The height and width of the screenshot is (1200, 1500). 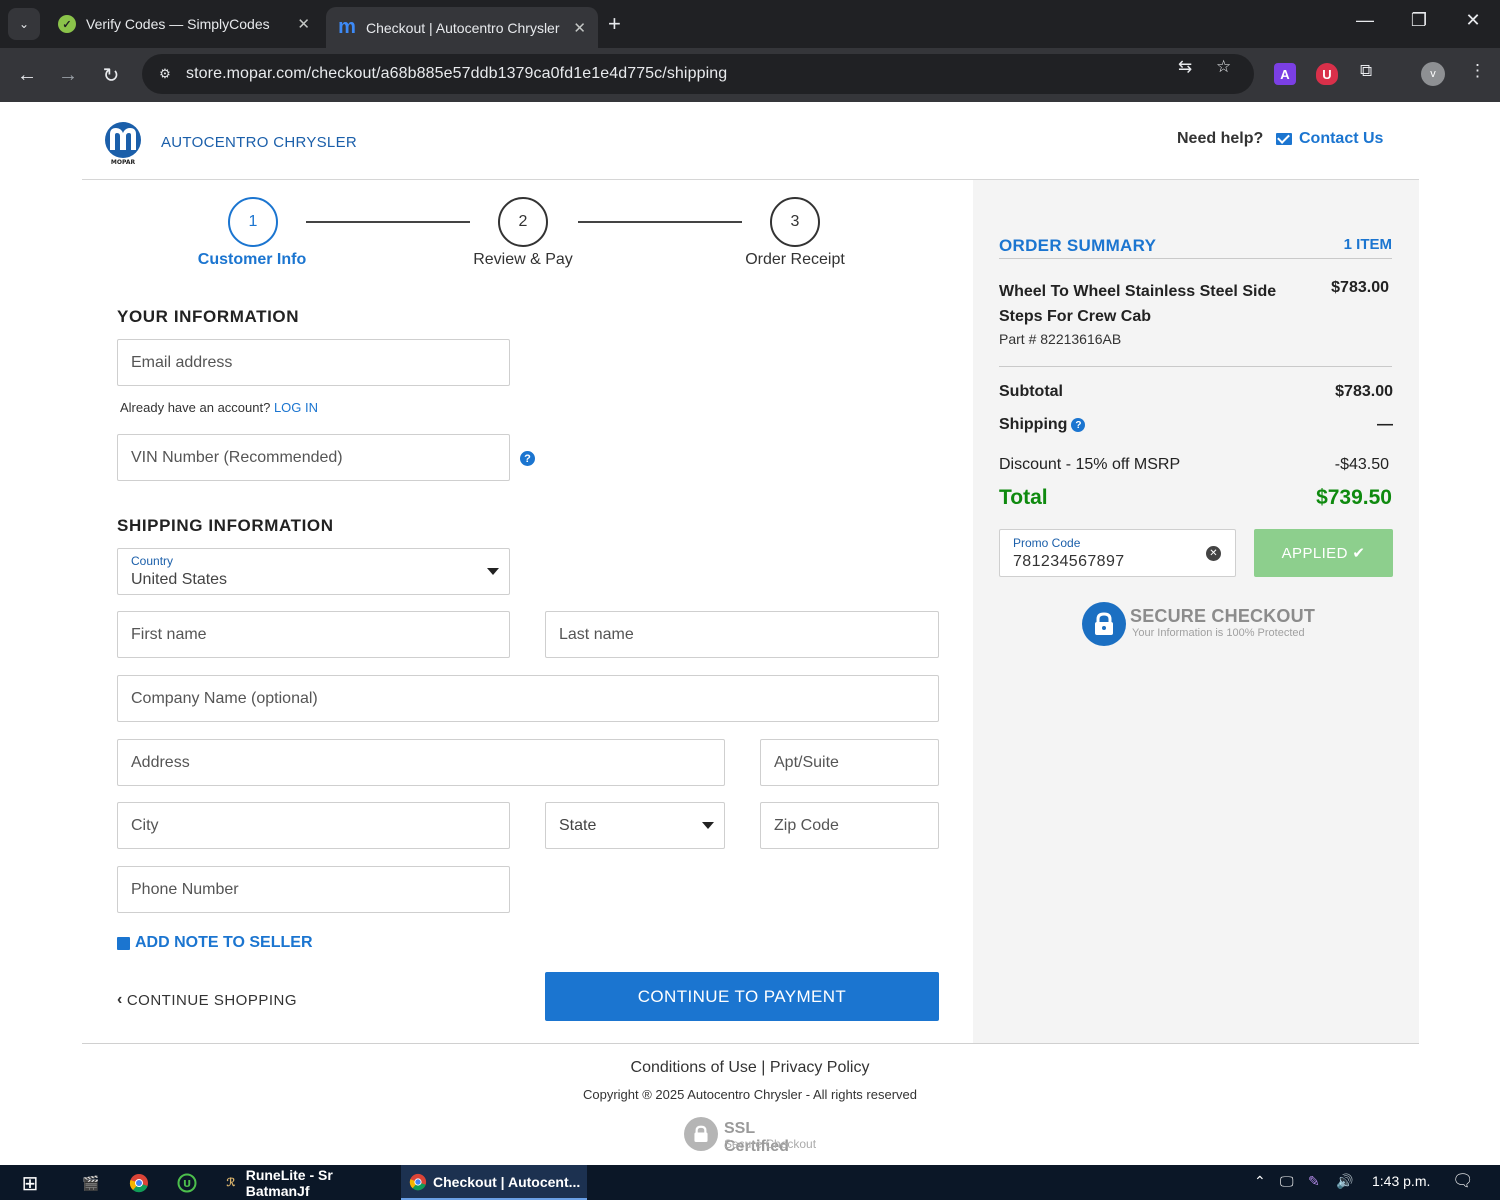 What do you see at coordinates (527, 458) in the screenshot?
I see `vin-help-icon: ?` at bounding box center [527, 458].